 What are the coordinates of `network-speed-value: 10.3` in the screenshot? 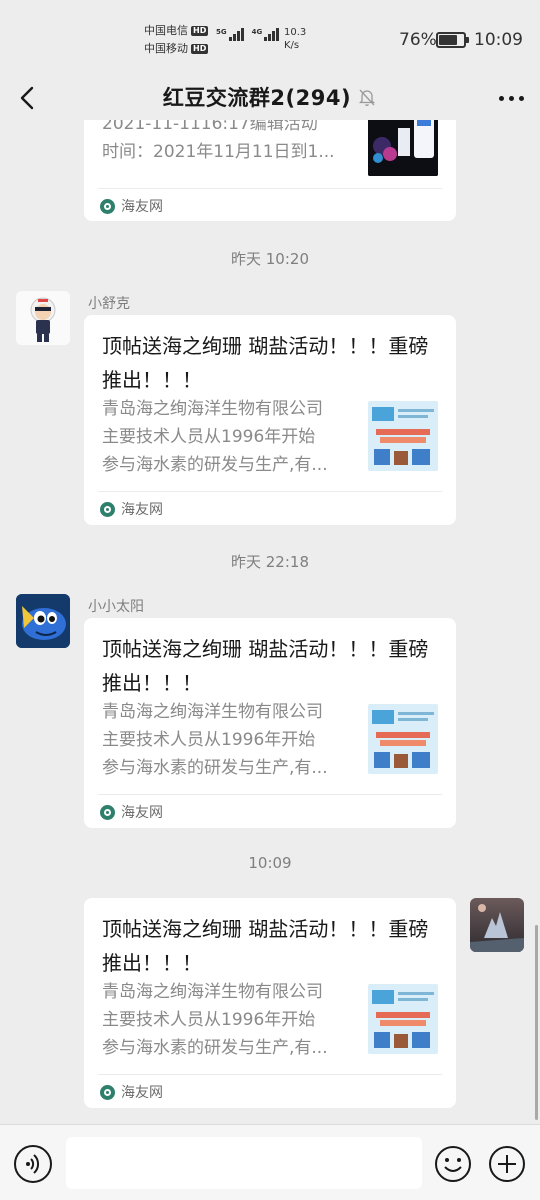 It's located at (295, 32).